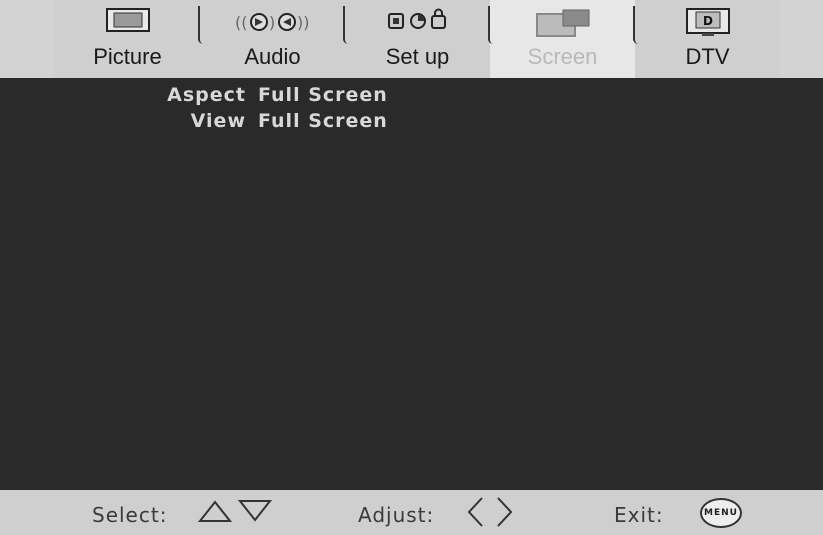 This screenshot has width=823, height=535. I want to click on tab-label: DTV, so click(707, 56).